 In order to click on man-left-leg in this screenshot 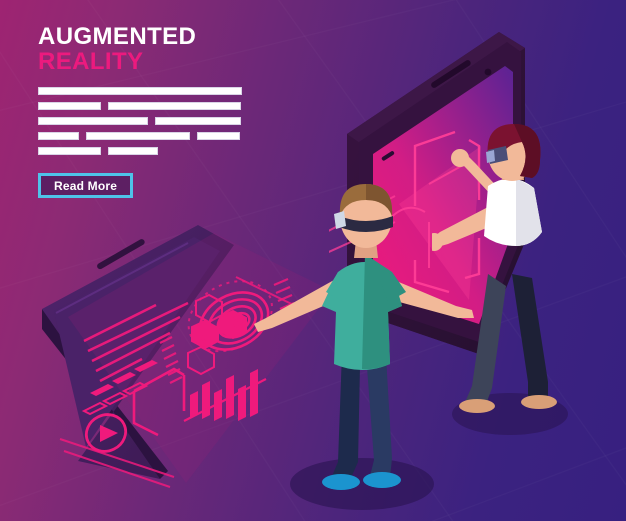, I will do `click(346, 416)`.